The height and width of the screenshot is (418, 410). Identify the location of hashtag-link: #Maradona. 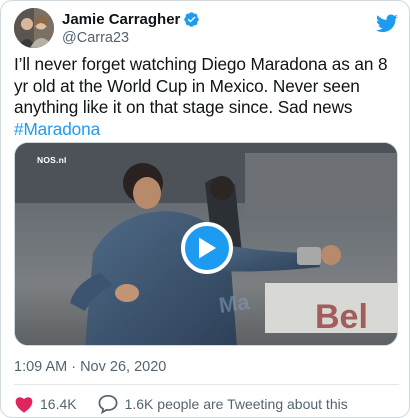
(57, 129).